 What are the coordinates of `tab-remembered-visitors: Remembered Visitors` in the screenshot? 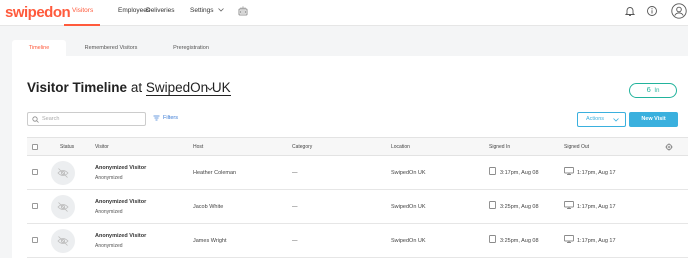 It's located at (111, 48).